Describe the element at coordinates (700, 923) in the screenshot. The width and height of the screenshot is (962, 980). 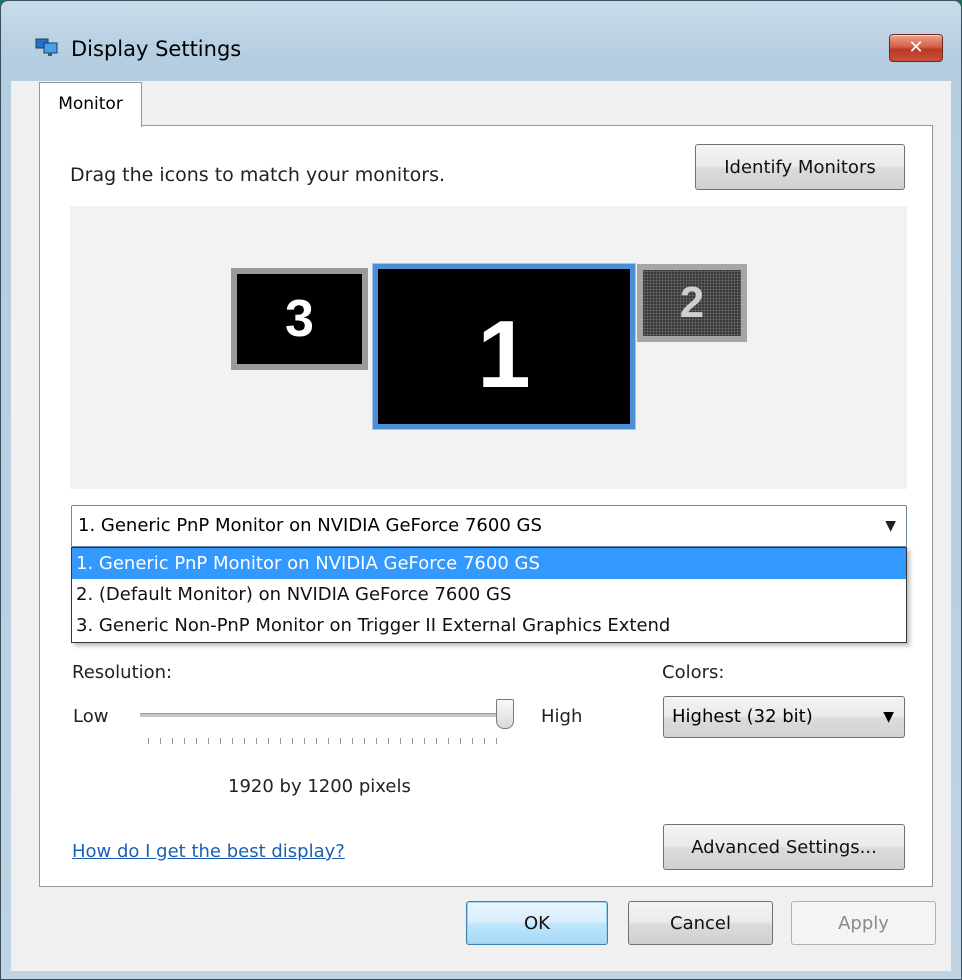
I see `cancel-button: Cancel` at that location.